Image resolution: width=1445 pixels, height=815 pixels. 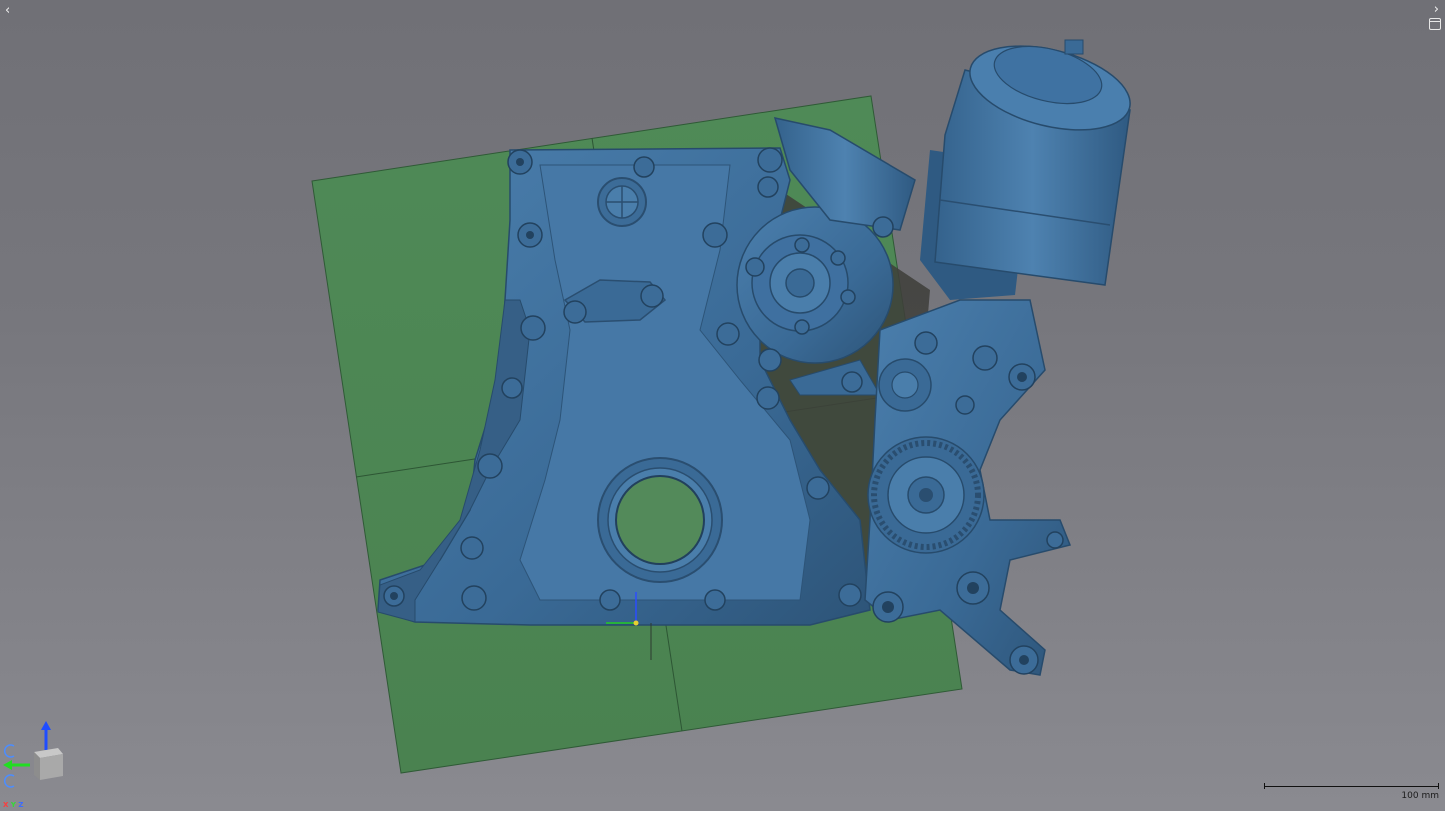 I want to click on view-cube-icon, so click(x=48, y=764).